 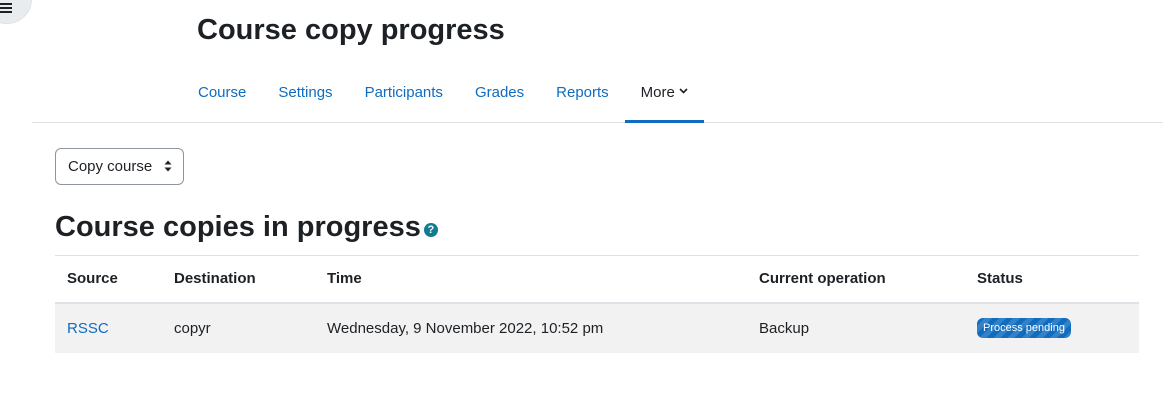 What do you see at coordinates (1024, 328) in the screenshot?
I see `status-badge: Process pending` at bounding box center [1024, 328].